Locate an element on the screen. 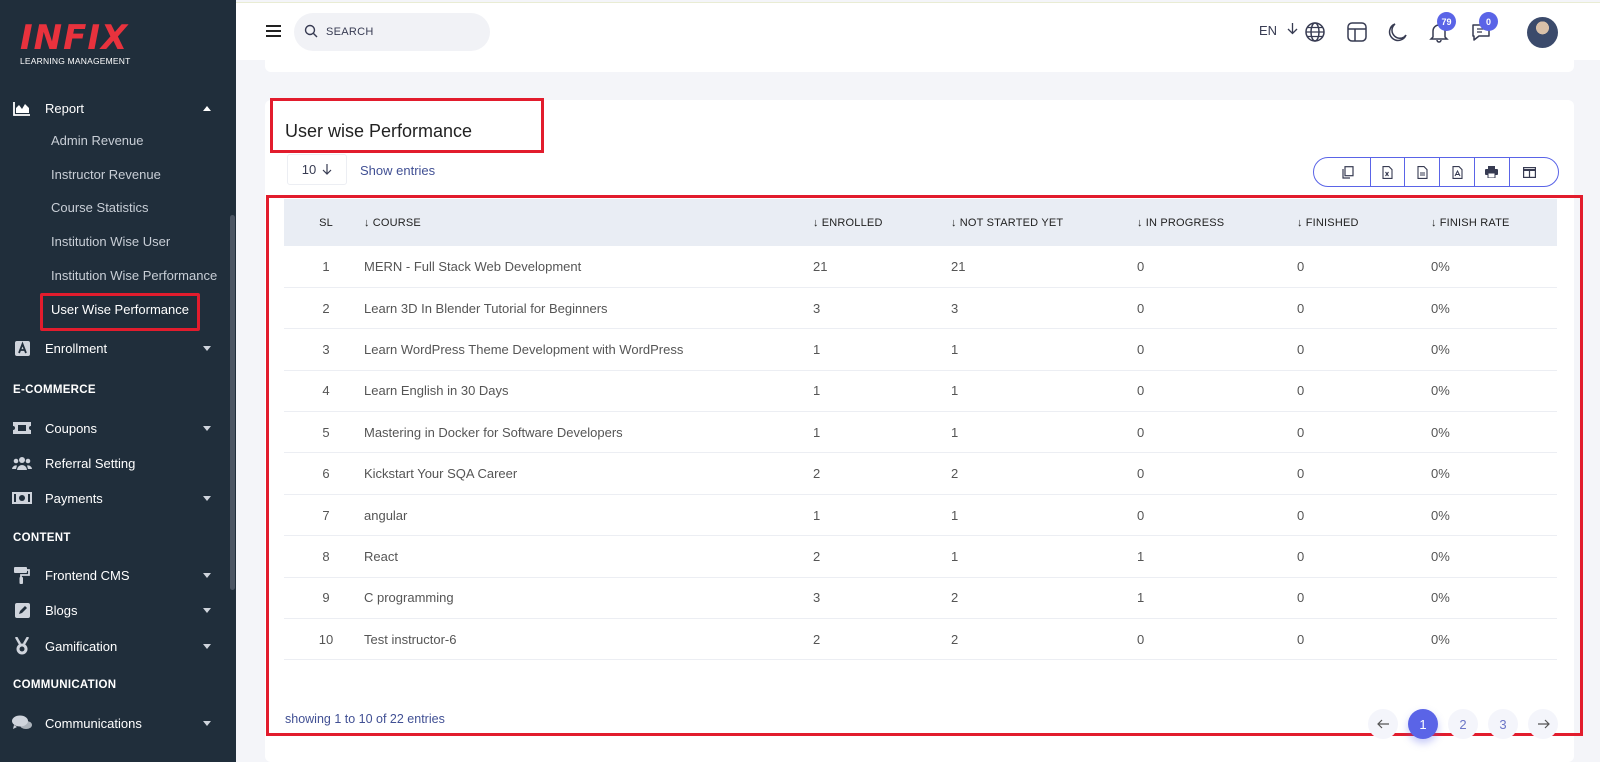  table-row: 10 Test instructor-6 2 2 0 0 0% is located at coordinates (920, 639).